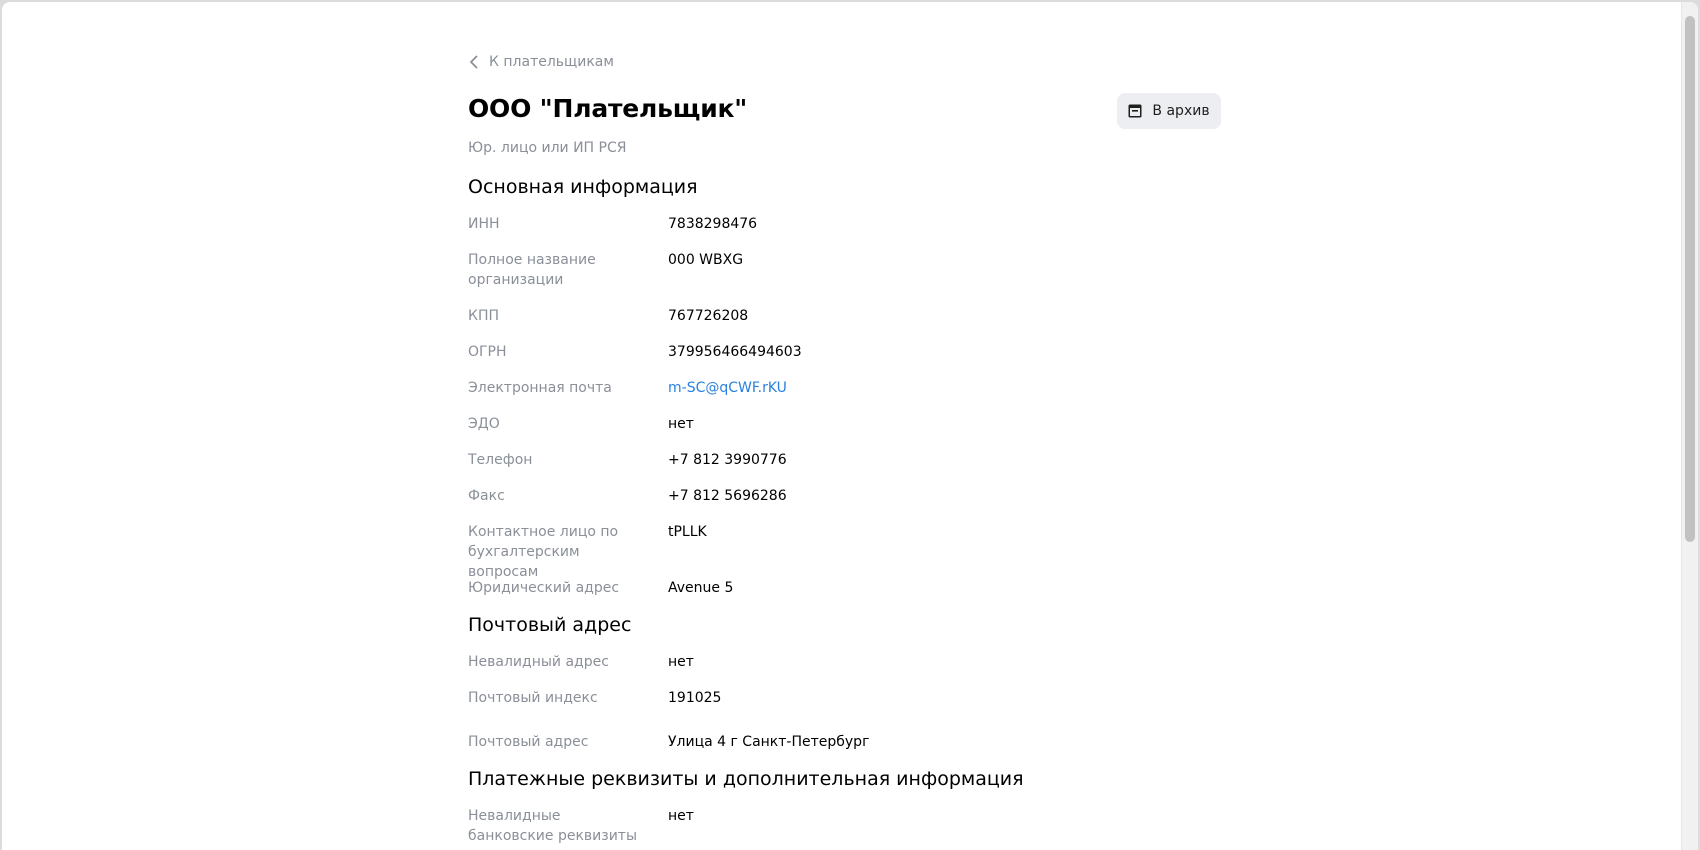 This screenshot has height=850, width=1700. What do you see at coordinates (769, 742) in the screenshot?
I see `field-value: Улица 4 г Санкт-Петербург` at bounding box center [769, 742].